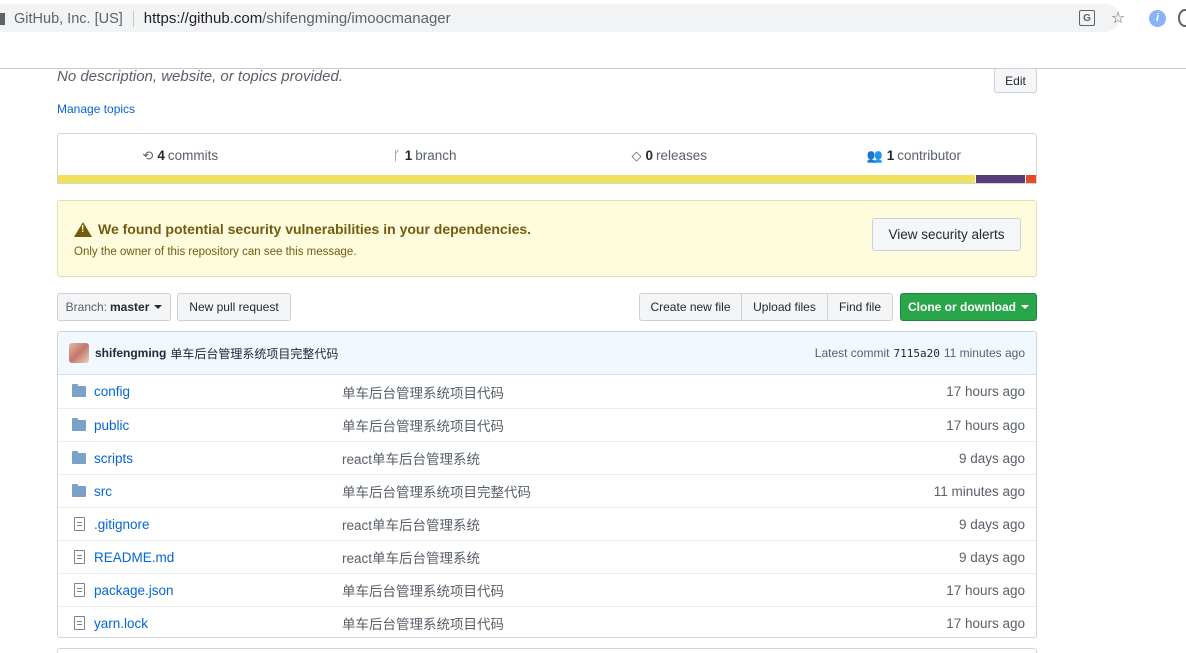 This screenshot has width=1186, height=653. I want to click on clone-label: Clone or download, so click(962, 307).